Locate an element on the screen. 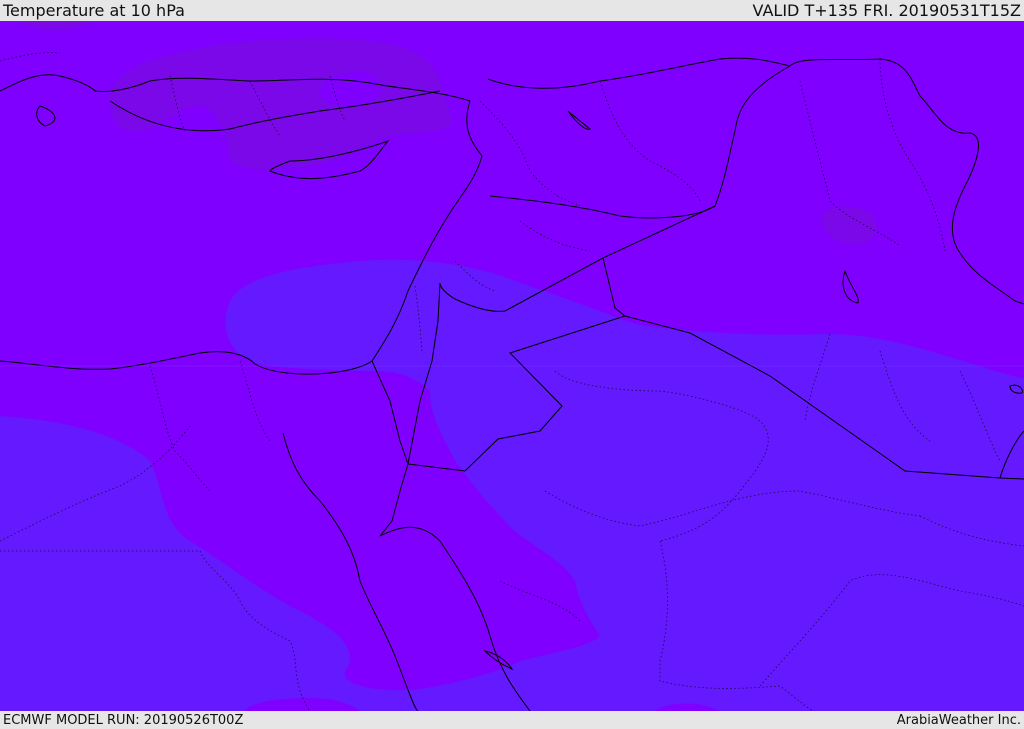 This screenshot has height=729, width=1024. valid-time: VALID T+135 FRI. 20190531T15Z is located at coordinates (886, 10).